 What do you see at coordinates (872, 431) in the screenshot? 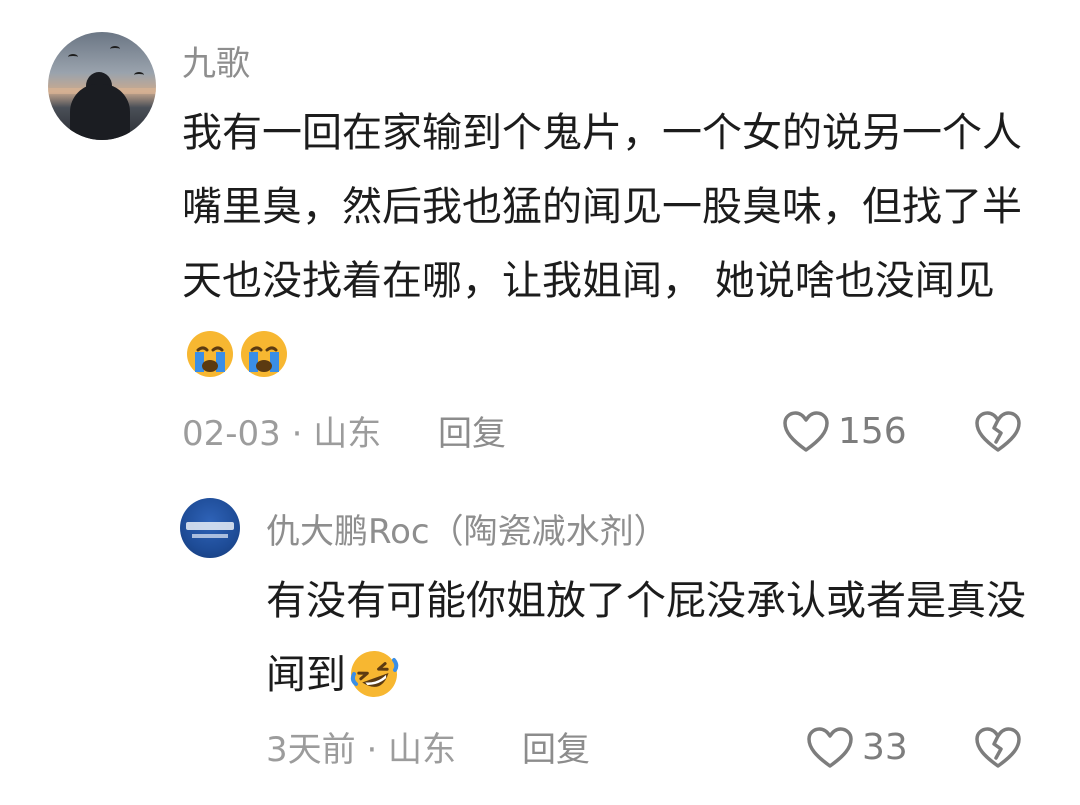
I see `like-count: 156` at bounding box center [872, 431].